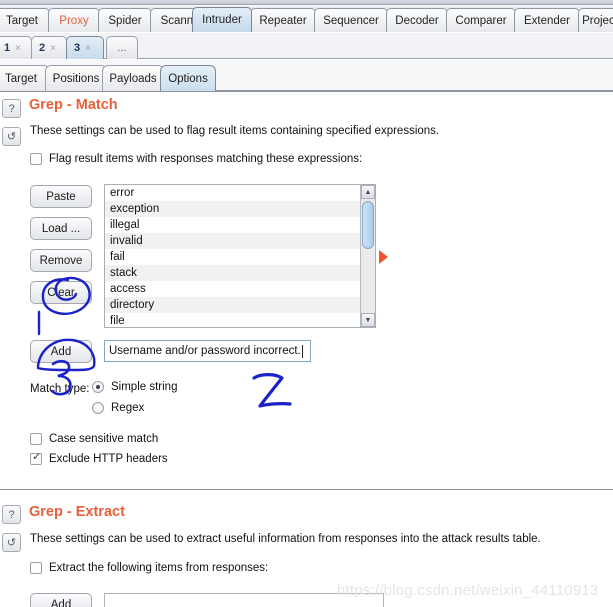 The width and height of the screenshot is (613, 607). What do you see at coordinates (240, 289) in the screenshot?
I see `list-item: access` at bounding box center [240, 289].